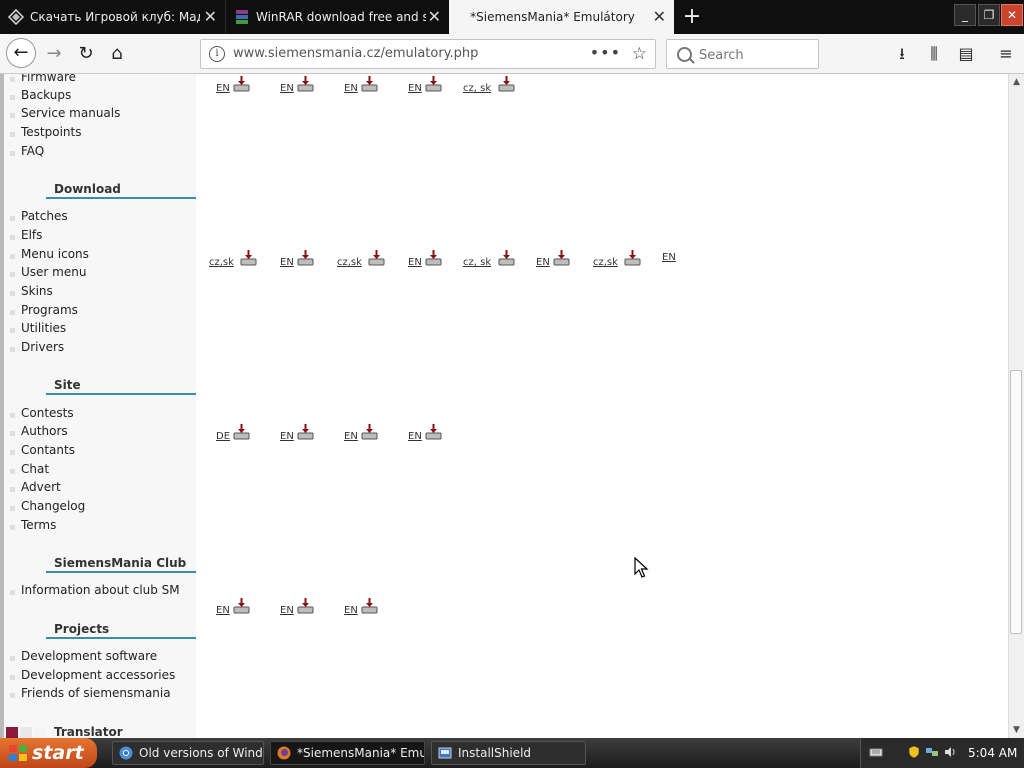  I want to click on url-text: www.siemensmania.cz/emulatory.php, so click(355, 54).